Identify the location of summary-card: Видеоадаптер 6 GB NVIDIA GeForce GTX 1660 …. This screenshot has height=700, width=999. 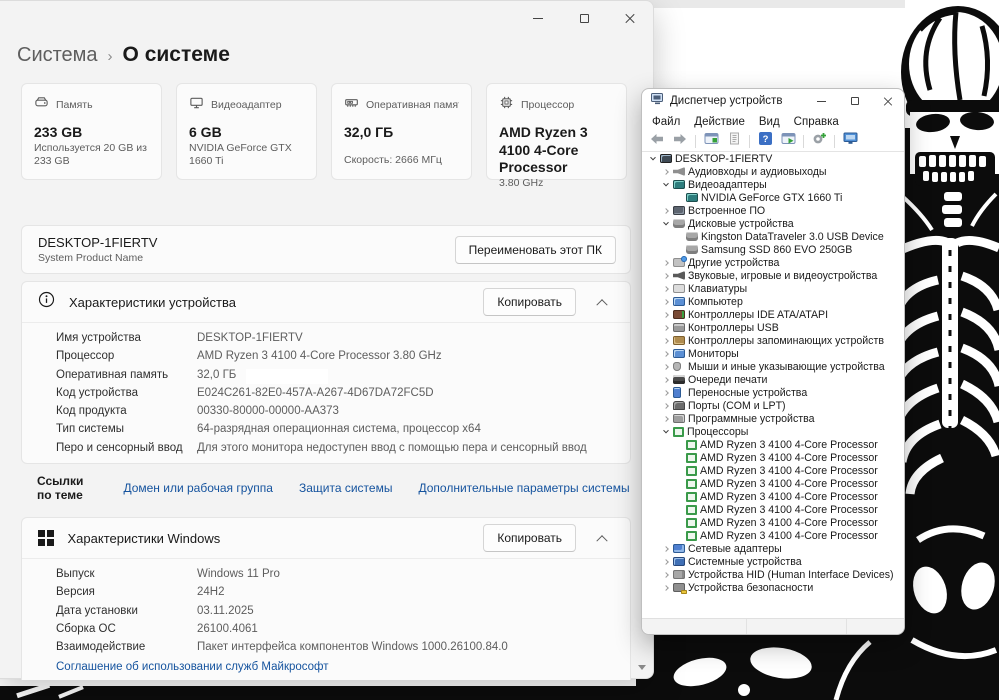
(246, 131).